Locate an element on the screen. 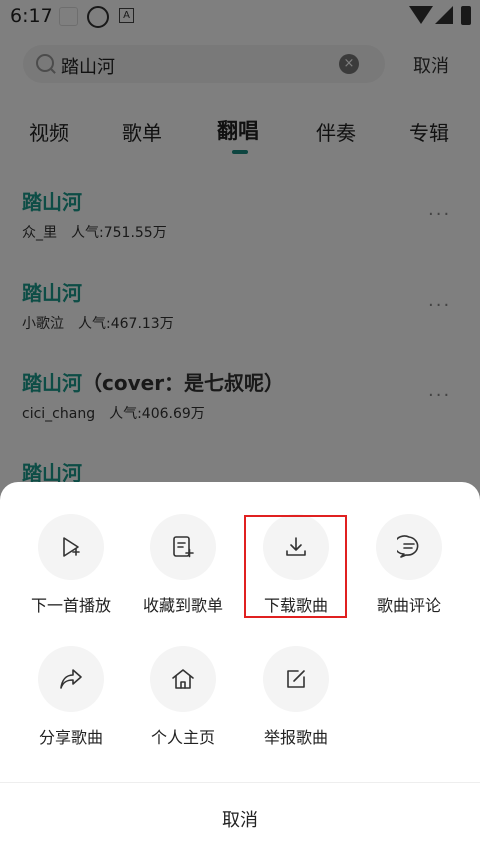 The height and width of the screenshot is (853, 480). home-icon is located at coordinates (183, 679).